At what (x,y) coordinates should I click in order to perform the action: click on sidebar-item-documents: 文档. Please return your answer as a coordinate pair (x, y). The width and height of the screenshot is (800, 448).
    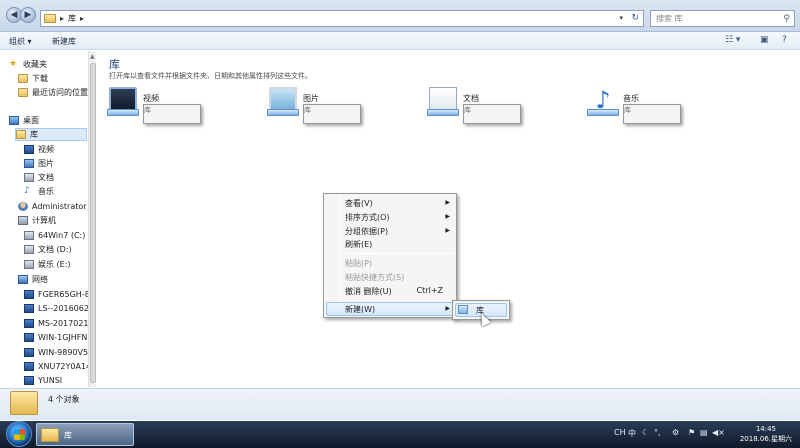
    Looking at the image, I should click on (39, 177).